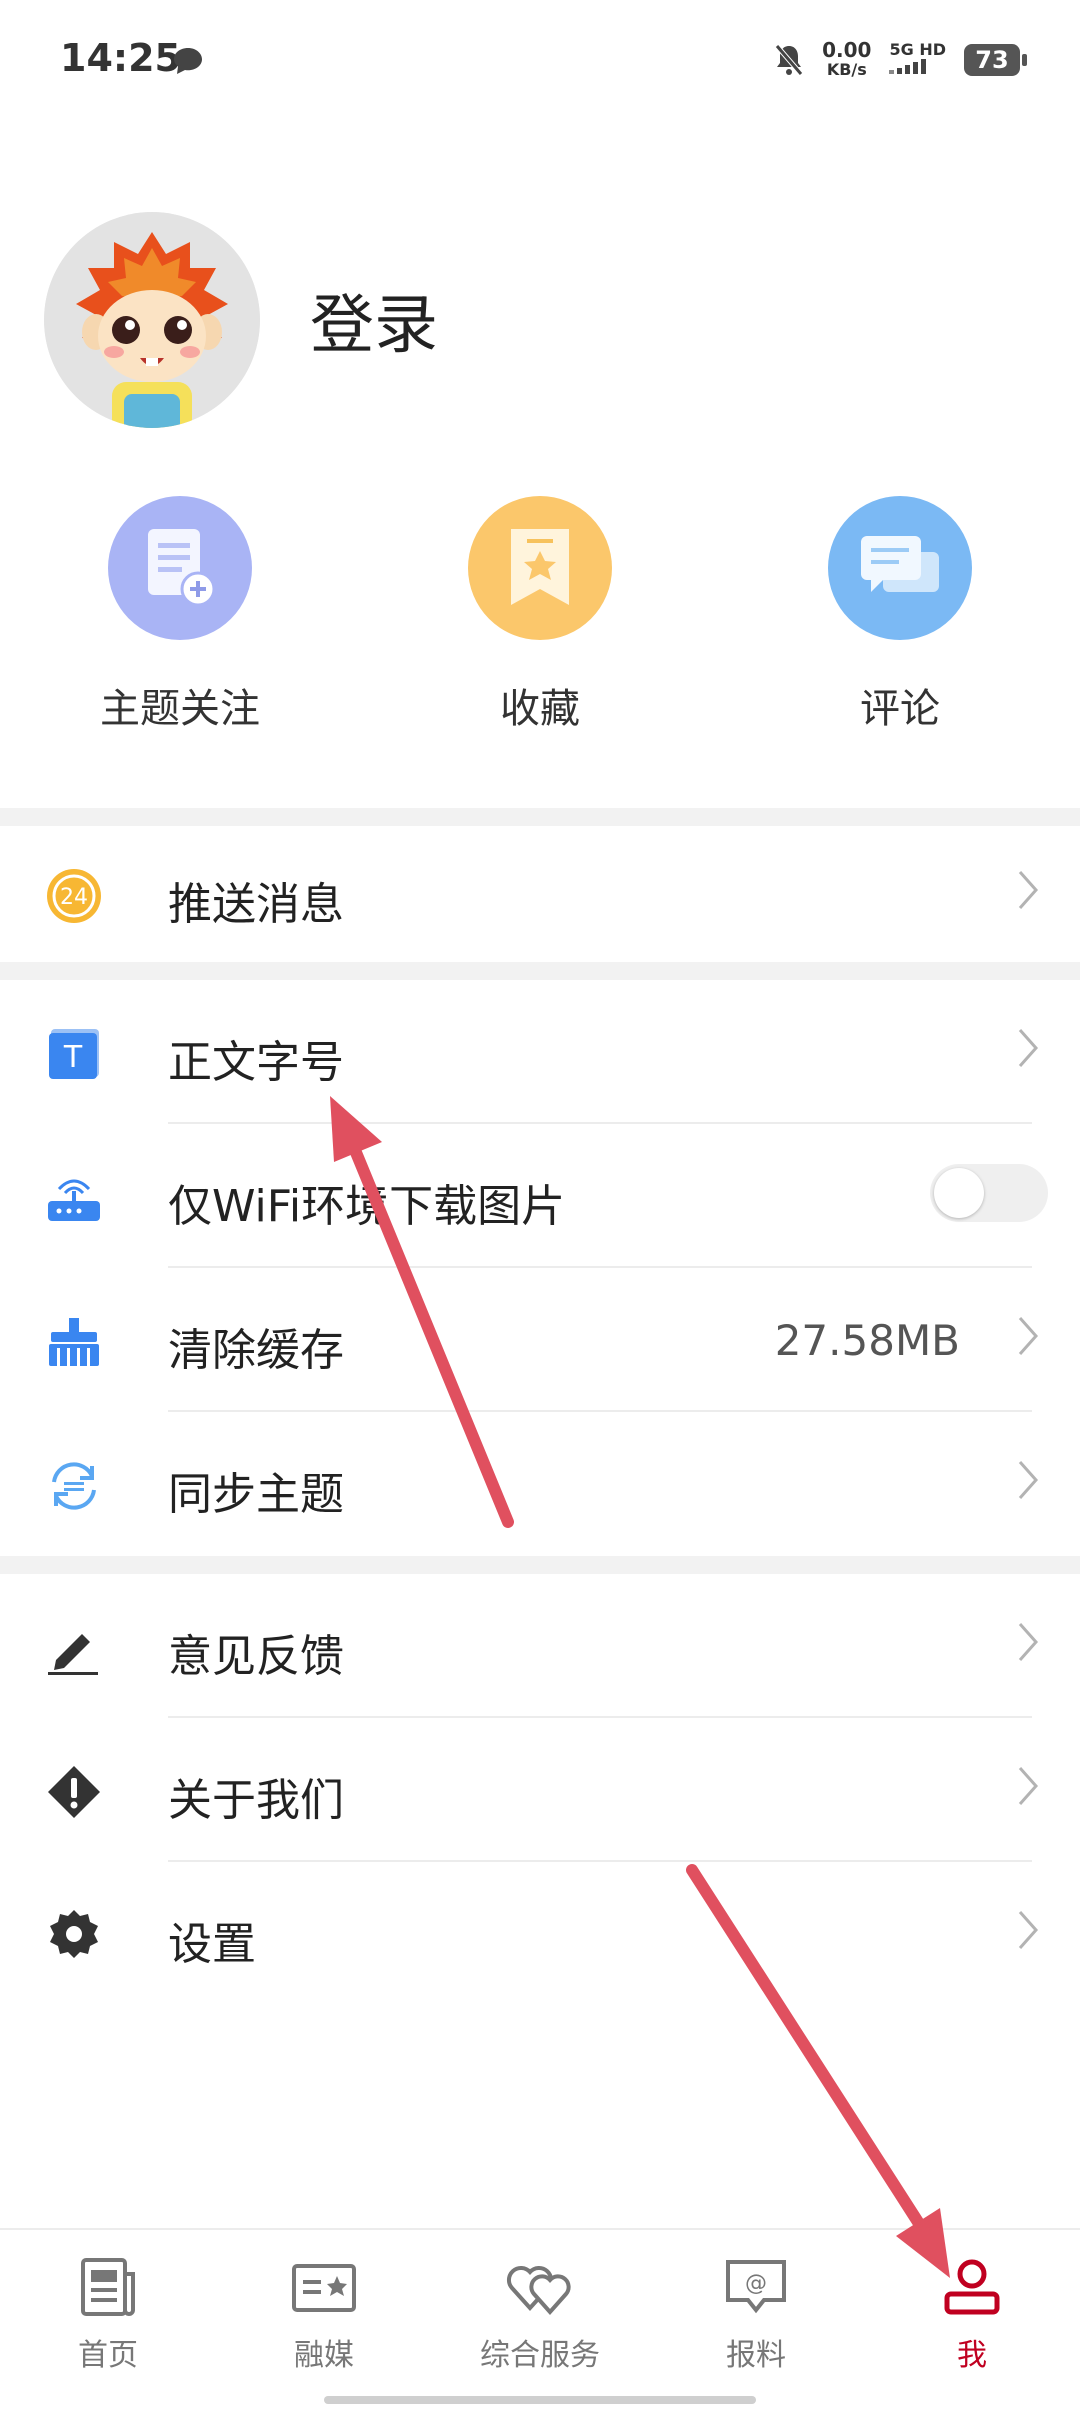  I want to click on message-bubble-icon, so click(188, 61).